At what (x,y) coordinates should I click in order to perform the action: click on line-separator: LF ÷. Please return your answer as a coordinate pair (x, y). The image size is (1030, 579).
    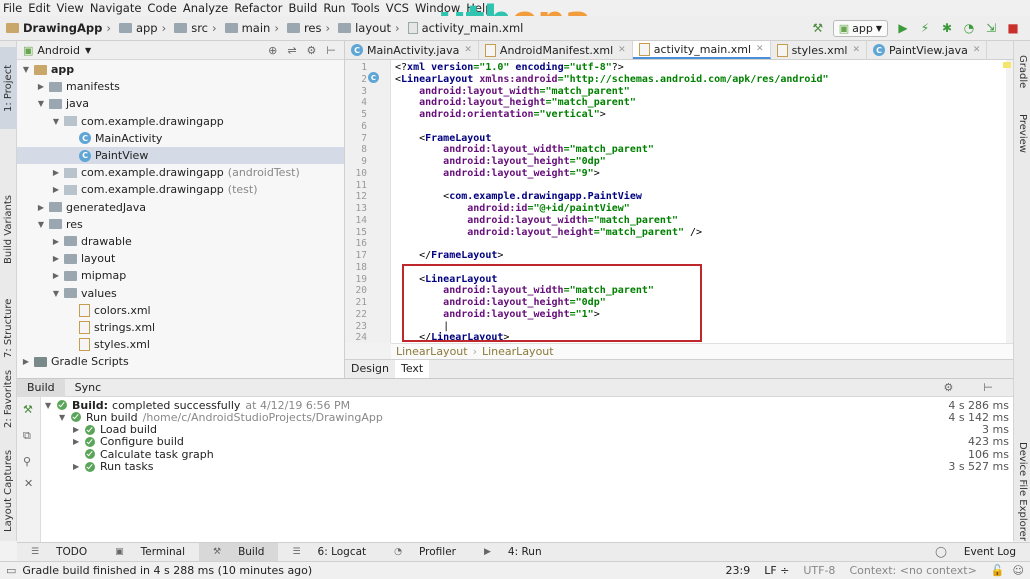
    Looking at the image, I should click on (783, 570).